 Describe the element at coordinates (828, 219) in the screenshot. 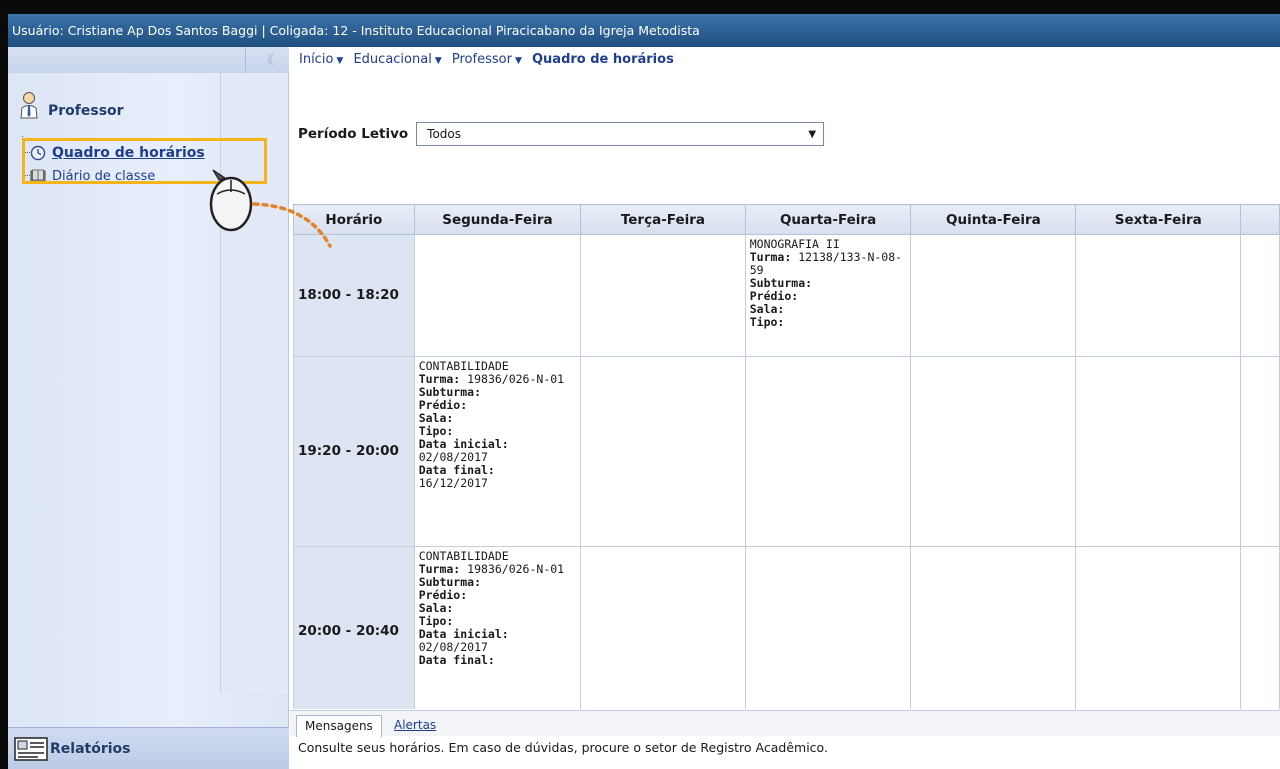

I see `column-header: Quarta-Feira` at that location.